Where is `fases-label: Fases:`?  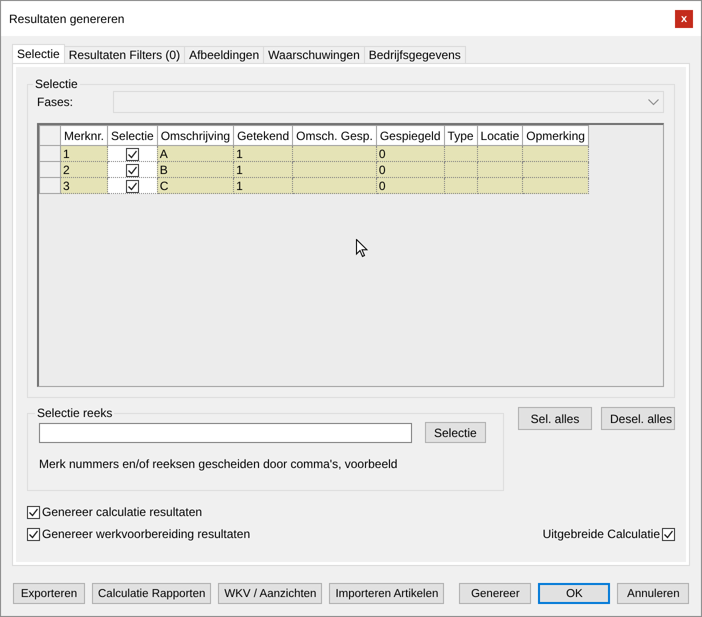
fases-label: Fases: is located at coordinates (55, 102).